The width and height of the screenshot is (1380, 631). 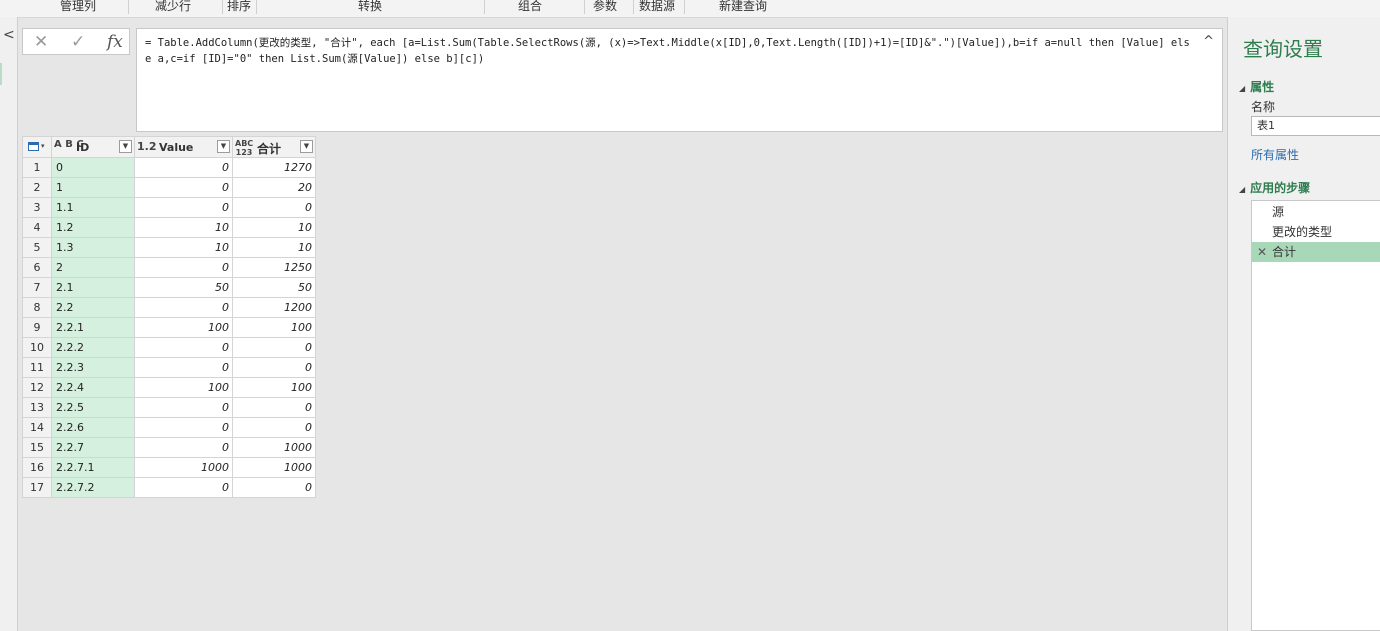 What do you see at coordinates (93, 307) in the screenshot?
I see `cell-id: 2.2` at bounding box center [93, 307].